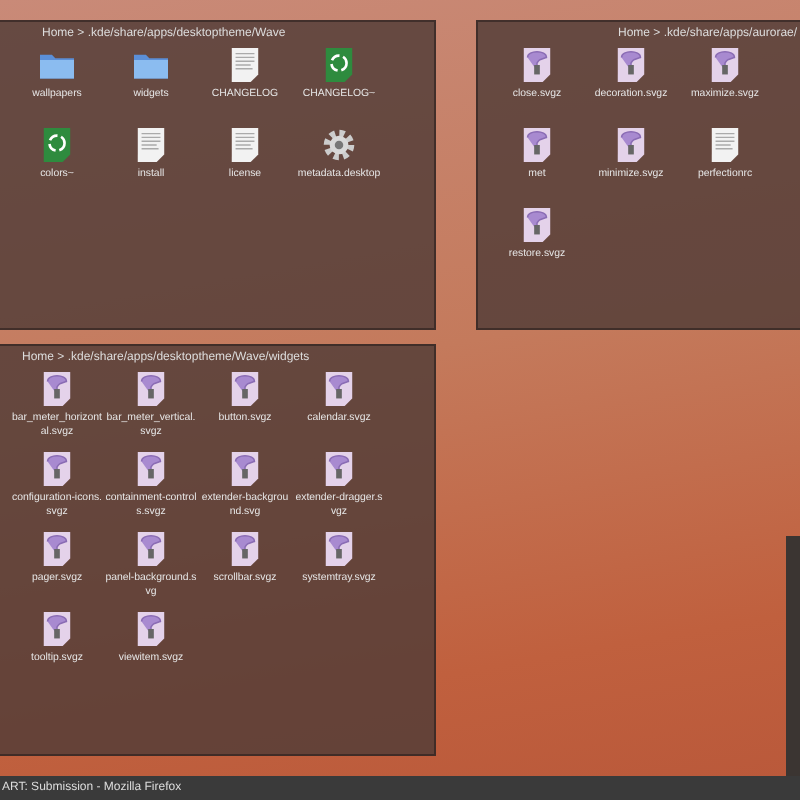 This screenshot has width=800, height=800. Describe the element at coordinates (339, 145) in the screenshot. I see `gear-icon` at that location.